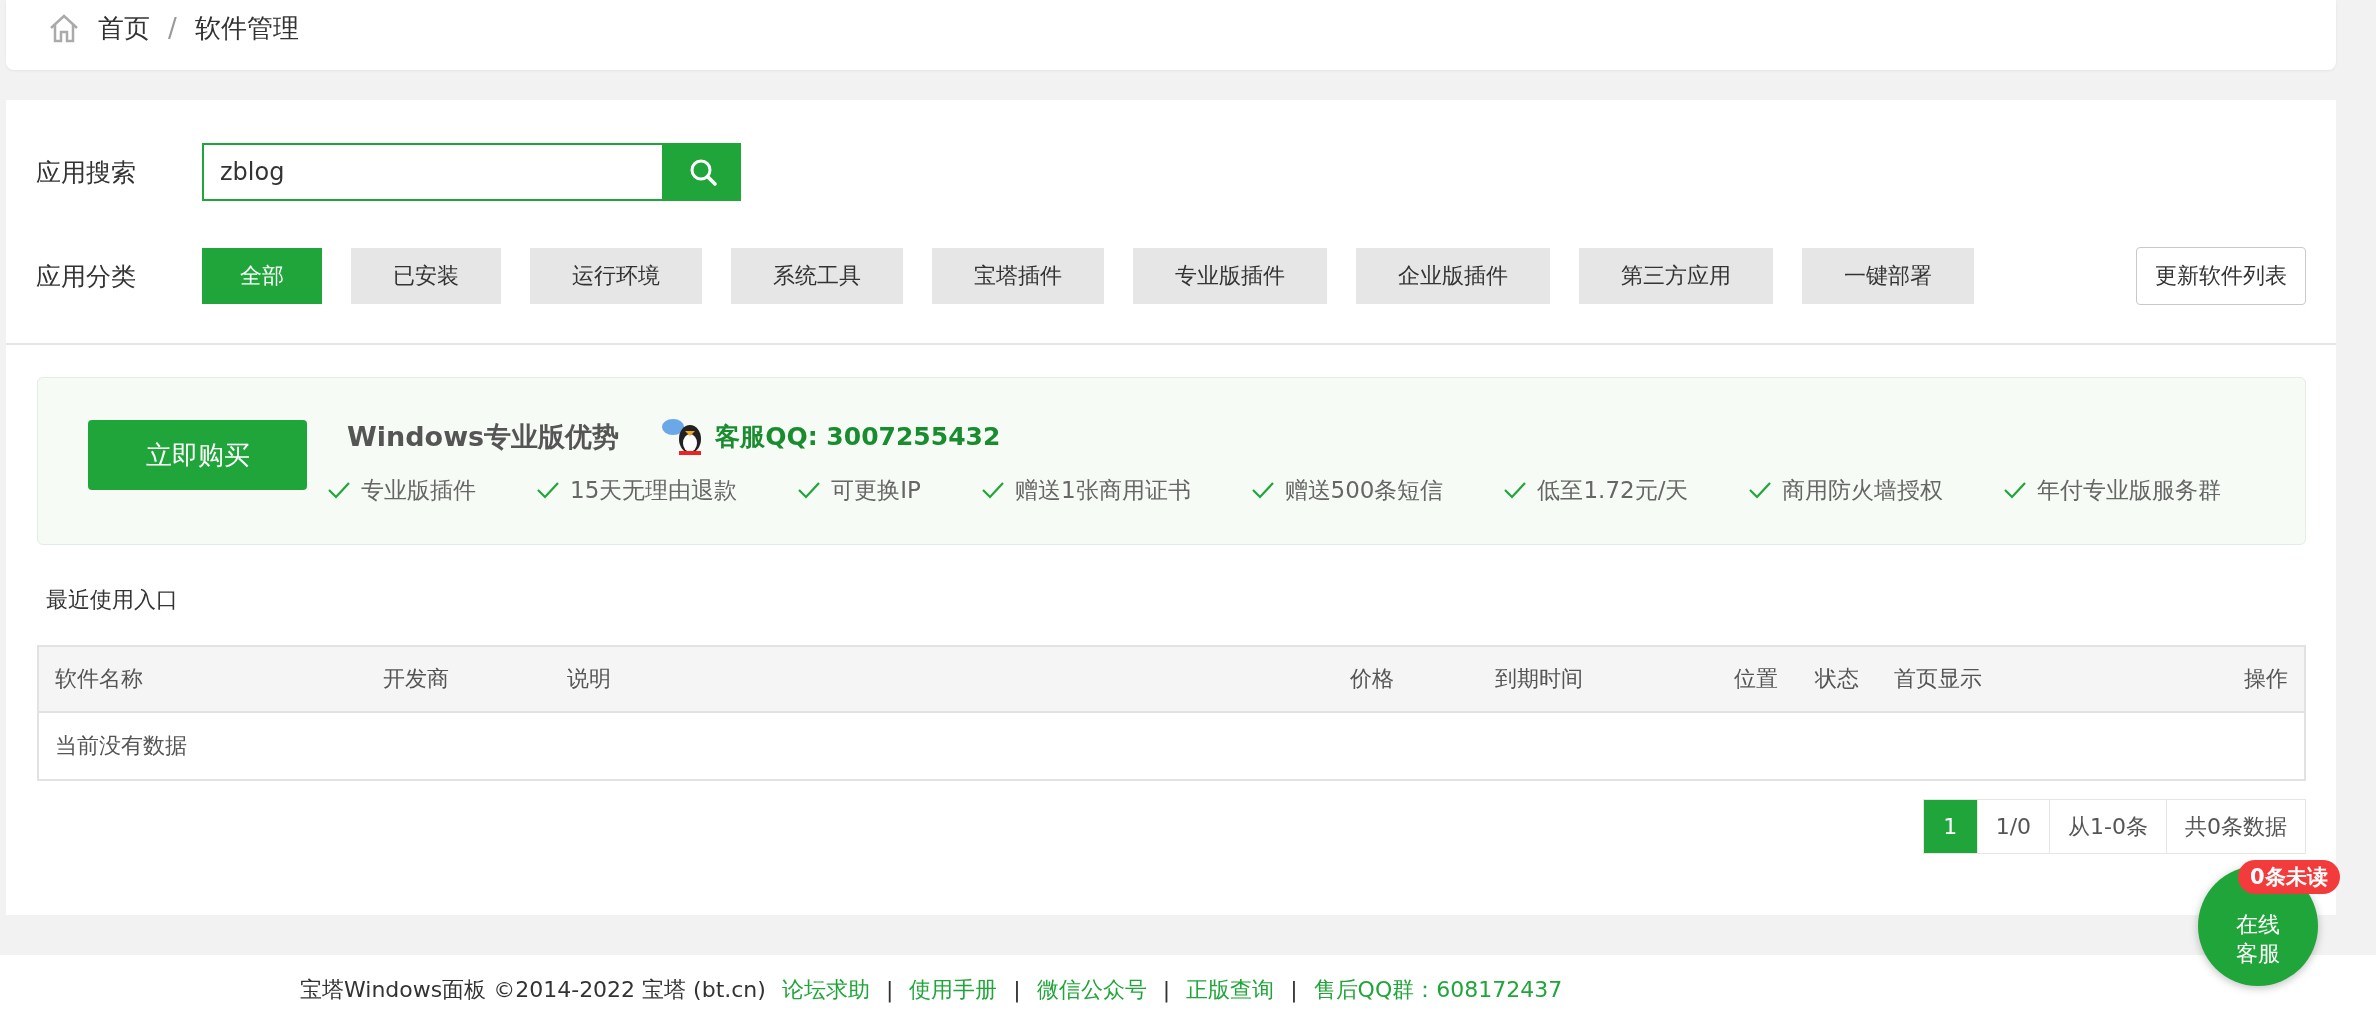 Image resolution: width=2376 pixels, height=1024 pixels. Describe the element at coordinates (1756, 679) in the screenshot. I see `column-header: 位置` at that location.